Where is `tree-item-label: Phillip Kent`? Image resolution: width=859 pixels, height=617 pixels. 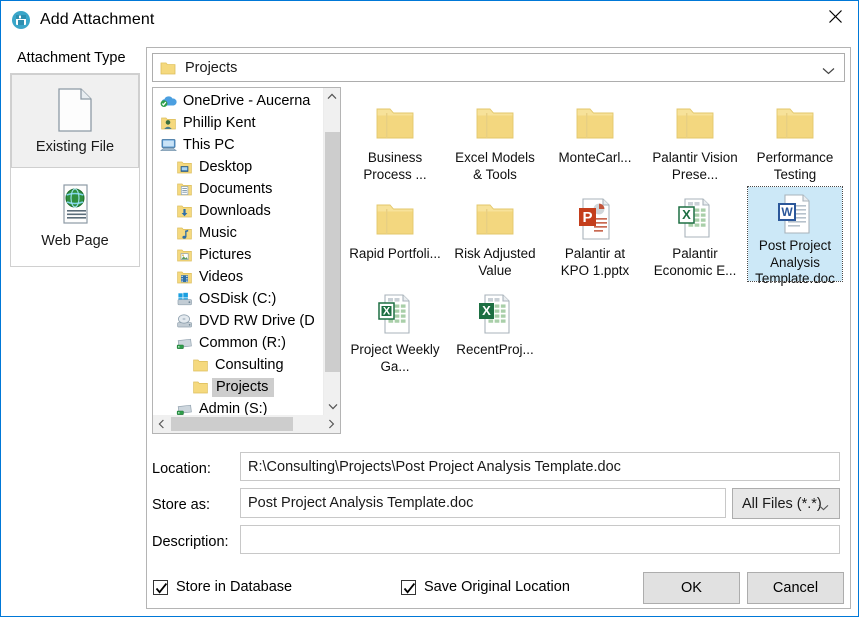
tree-item-label: Phillip Kent is located at coordinates (219, 123).